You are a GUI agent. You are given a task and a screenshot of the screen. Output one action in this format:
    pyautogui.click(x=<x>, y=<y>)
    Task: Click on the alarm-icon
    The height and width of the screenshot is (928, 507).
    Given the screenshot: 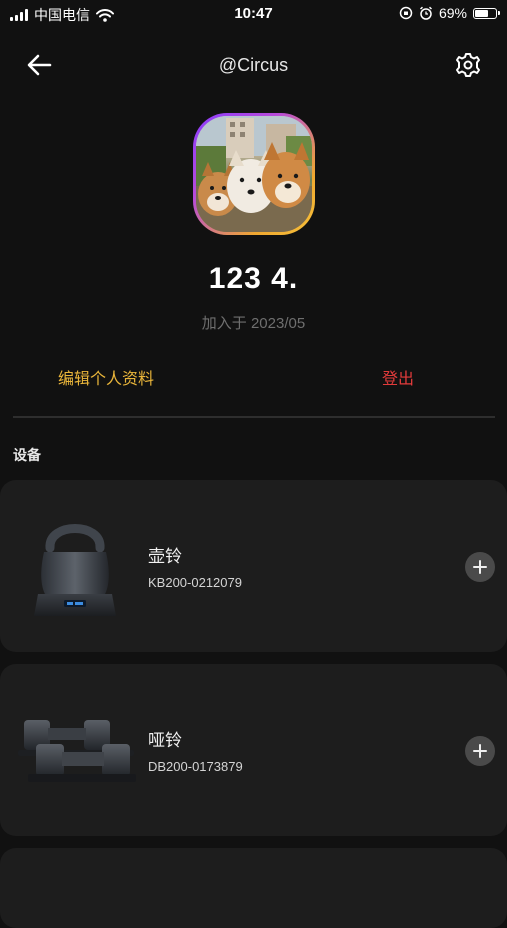 What is the action you would take?
    pyautogui.click(x=425, y=13)
    